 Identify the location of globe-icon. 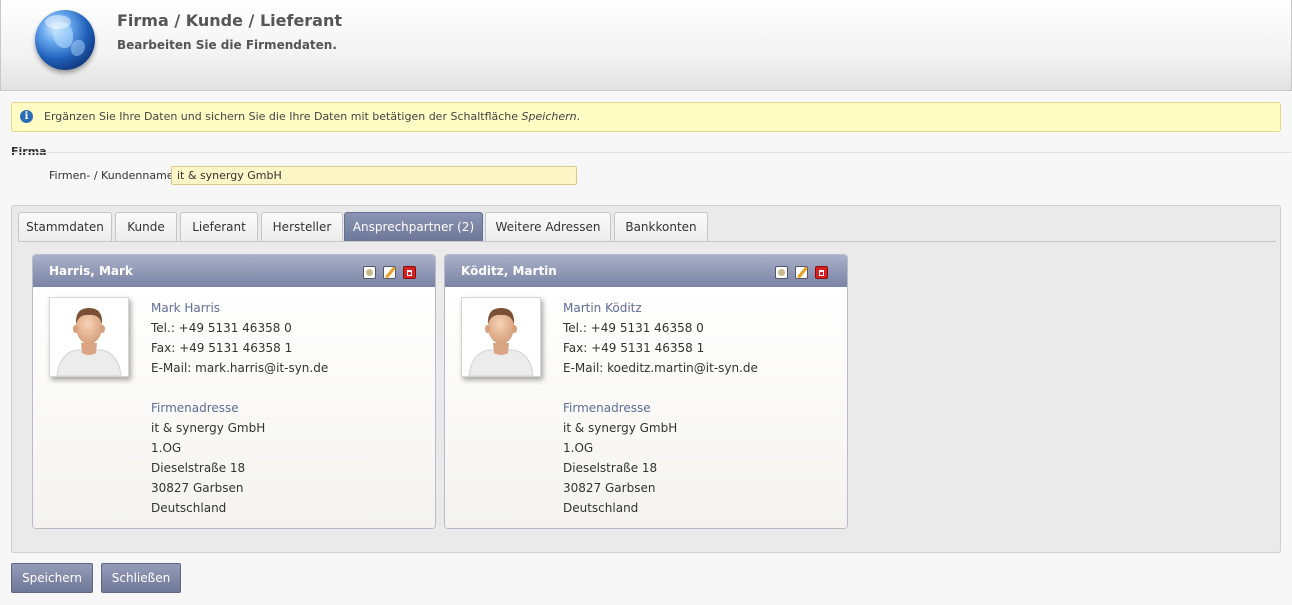
(65, 40).